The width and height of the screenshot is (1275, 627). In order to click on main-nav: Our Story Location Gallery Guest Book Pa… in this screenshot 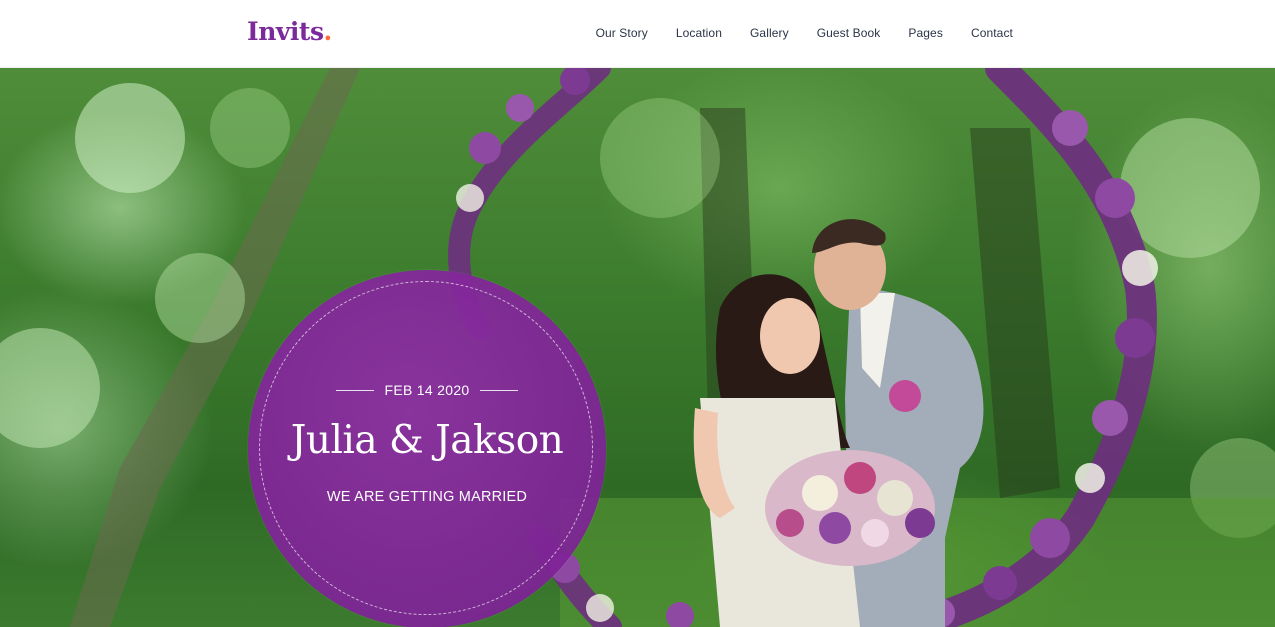, I will do `click(804, 33)`.